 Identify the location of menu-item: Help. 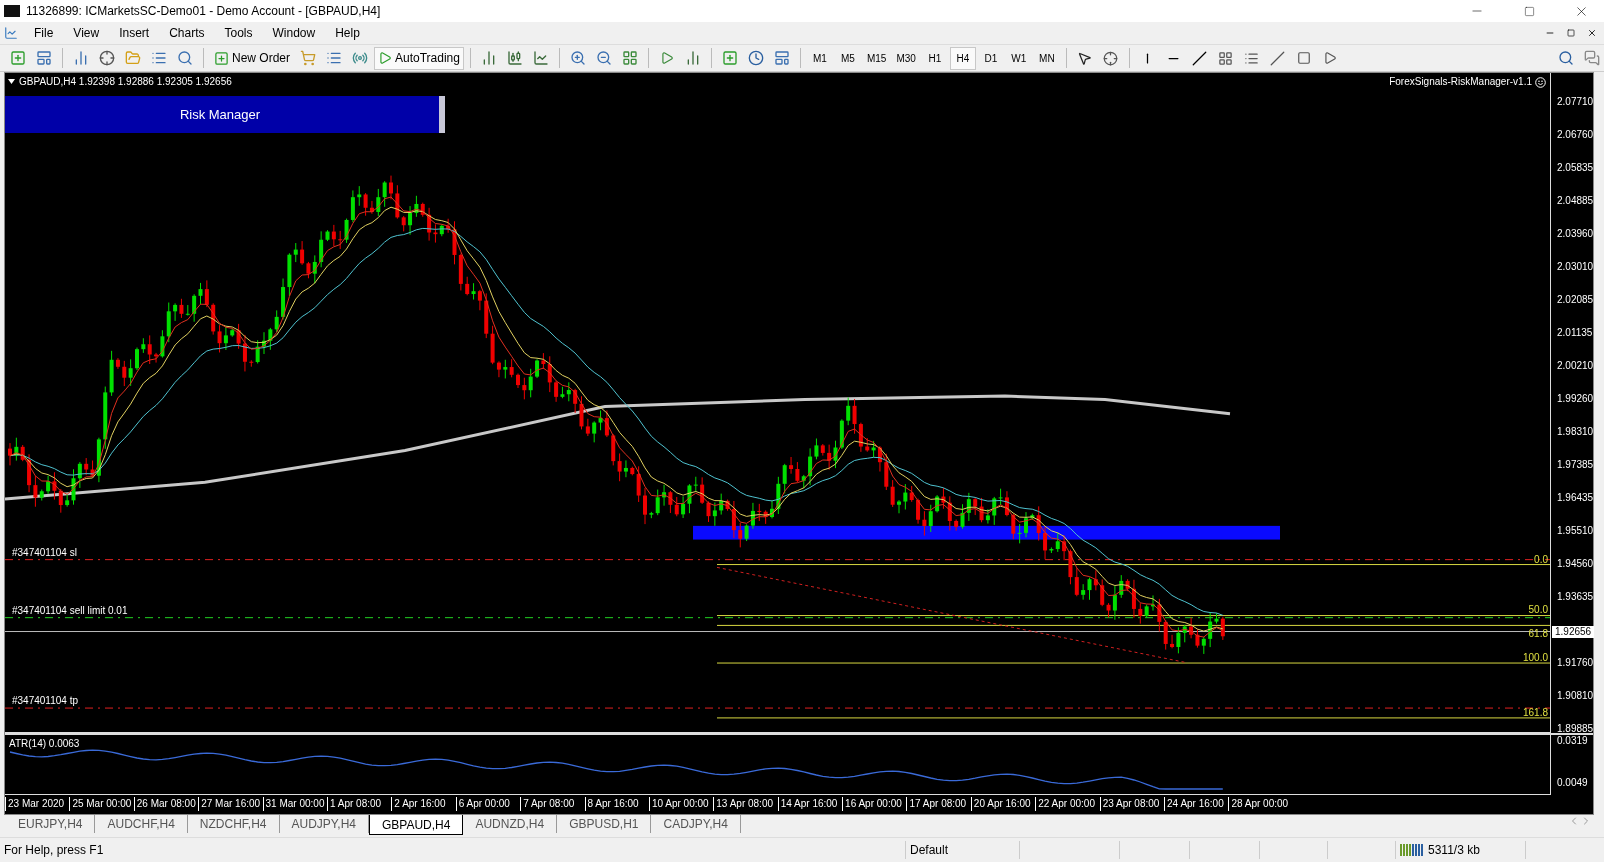
(347, 33).